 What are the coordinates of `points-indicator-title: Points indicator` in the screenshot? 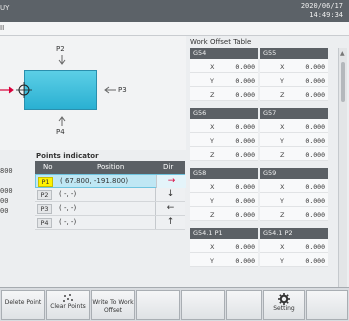 It's located at (67, 156).